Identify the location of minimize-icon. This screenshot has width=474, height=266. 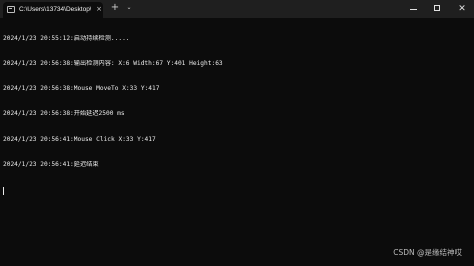
(413, 9).